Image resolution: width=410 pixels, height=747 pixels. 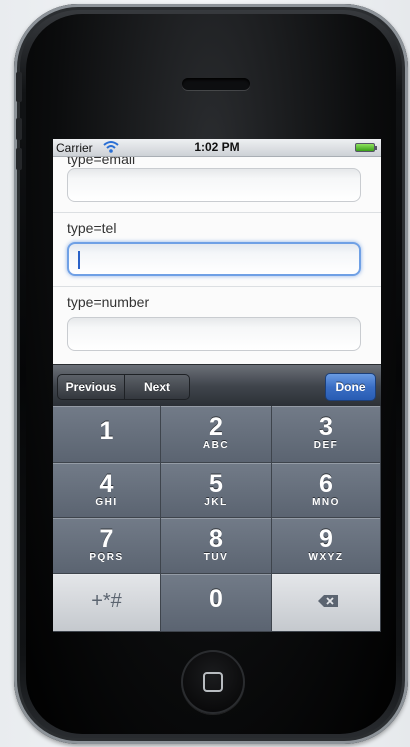 I want to click on key-1: 1, so click(x=107, y=434).